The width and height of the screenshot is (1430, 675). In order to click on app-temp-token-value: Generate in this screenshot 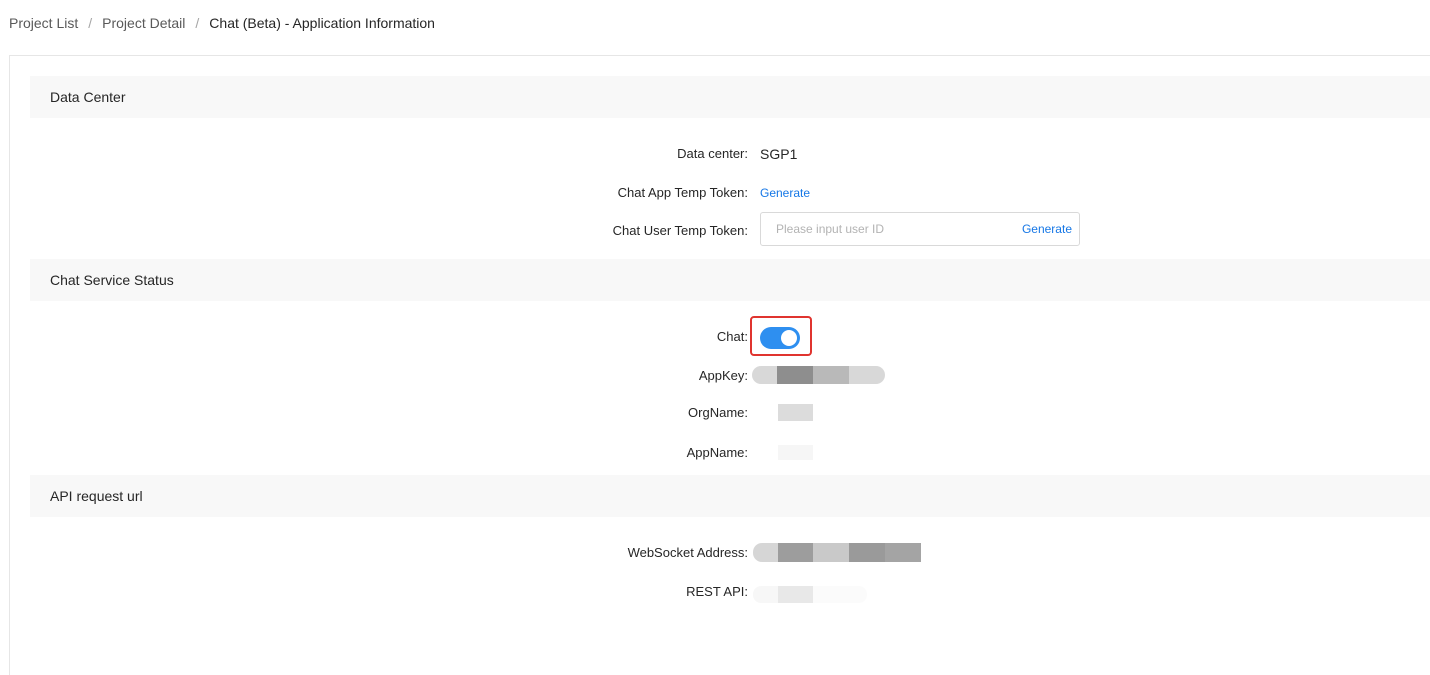, I will do `click(785, 193)`.